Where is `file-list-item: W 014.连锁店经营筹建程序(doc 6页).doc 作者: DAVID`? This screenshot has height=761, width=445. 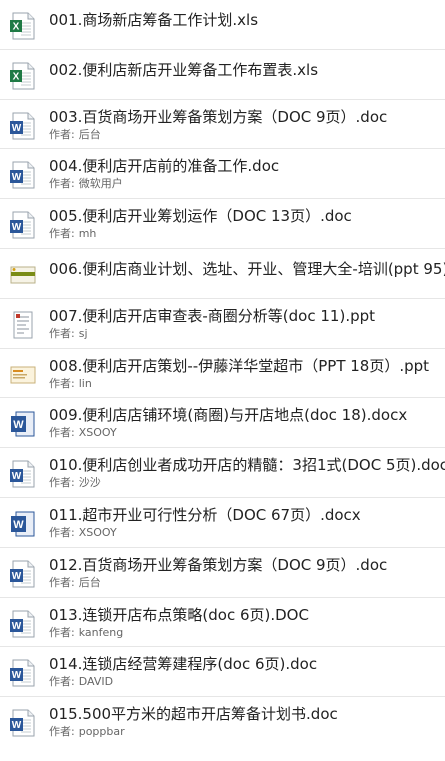
file-list-item: W 014.连锁店经营筹建程序(doc 6页).doc 作者: DAVID is located at coordinates (222, 672).